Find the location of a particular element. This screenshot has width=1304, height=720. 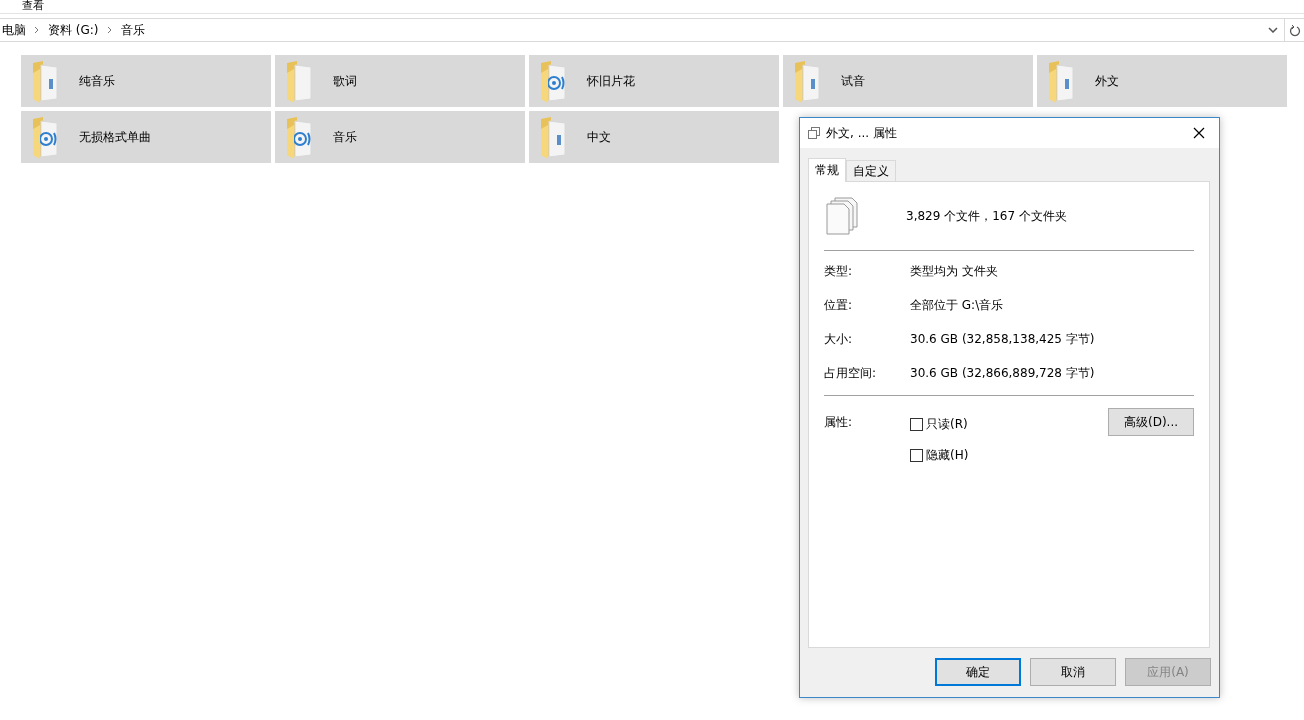

folder-name: 怀旧片花 is located at coordinates (611, 81).